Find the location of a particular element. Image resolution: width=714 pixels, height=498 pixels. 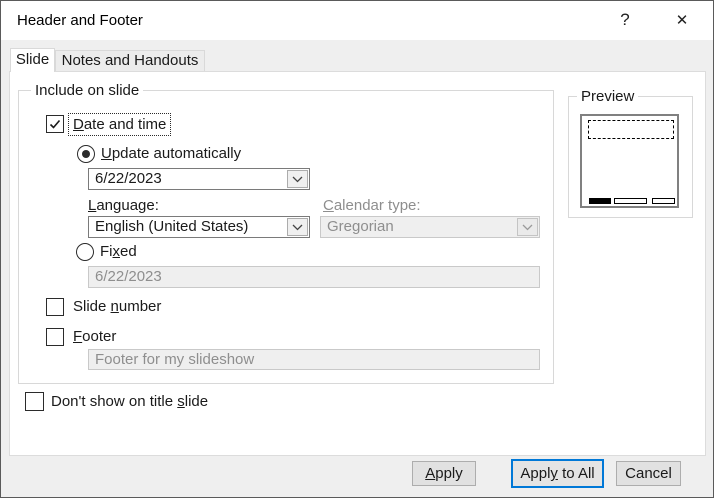

date-placeholder-bar is located at coordinates (600, 201).